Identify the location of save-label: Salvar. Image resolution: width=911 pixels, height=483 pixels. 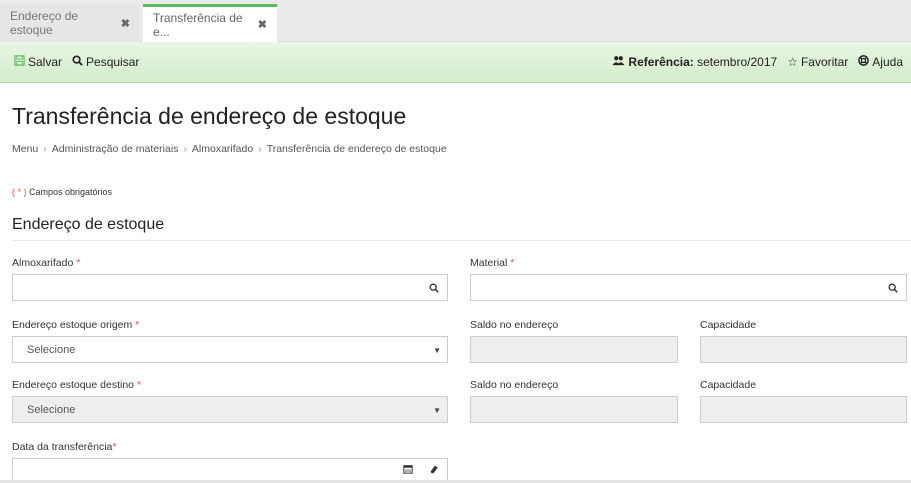
(45, 62).